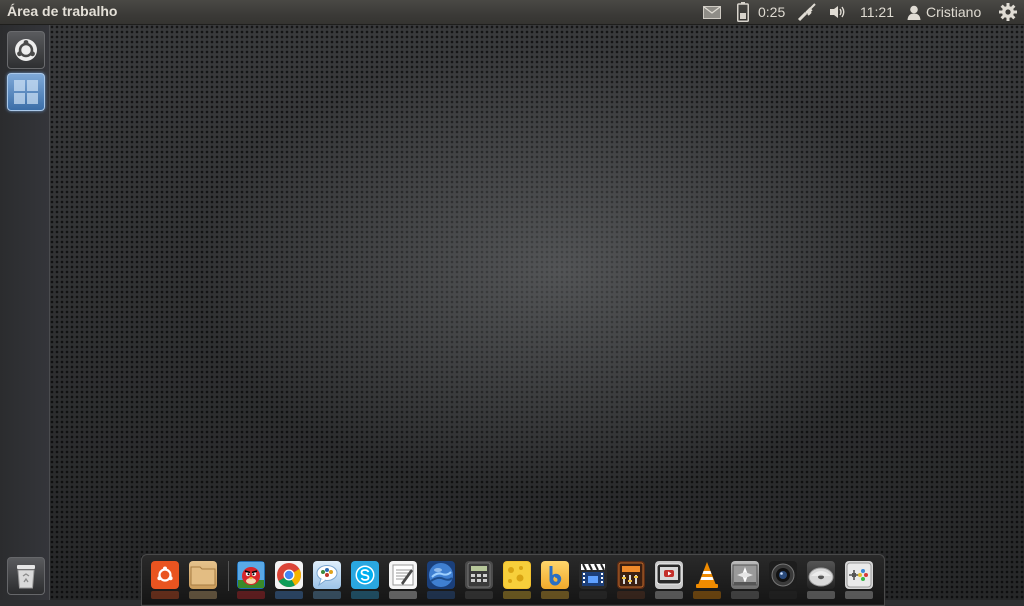  I want to click on dash-home-button, so click(26, 50).